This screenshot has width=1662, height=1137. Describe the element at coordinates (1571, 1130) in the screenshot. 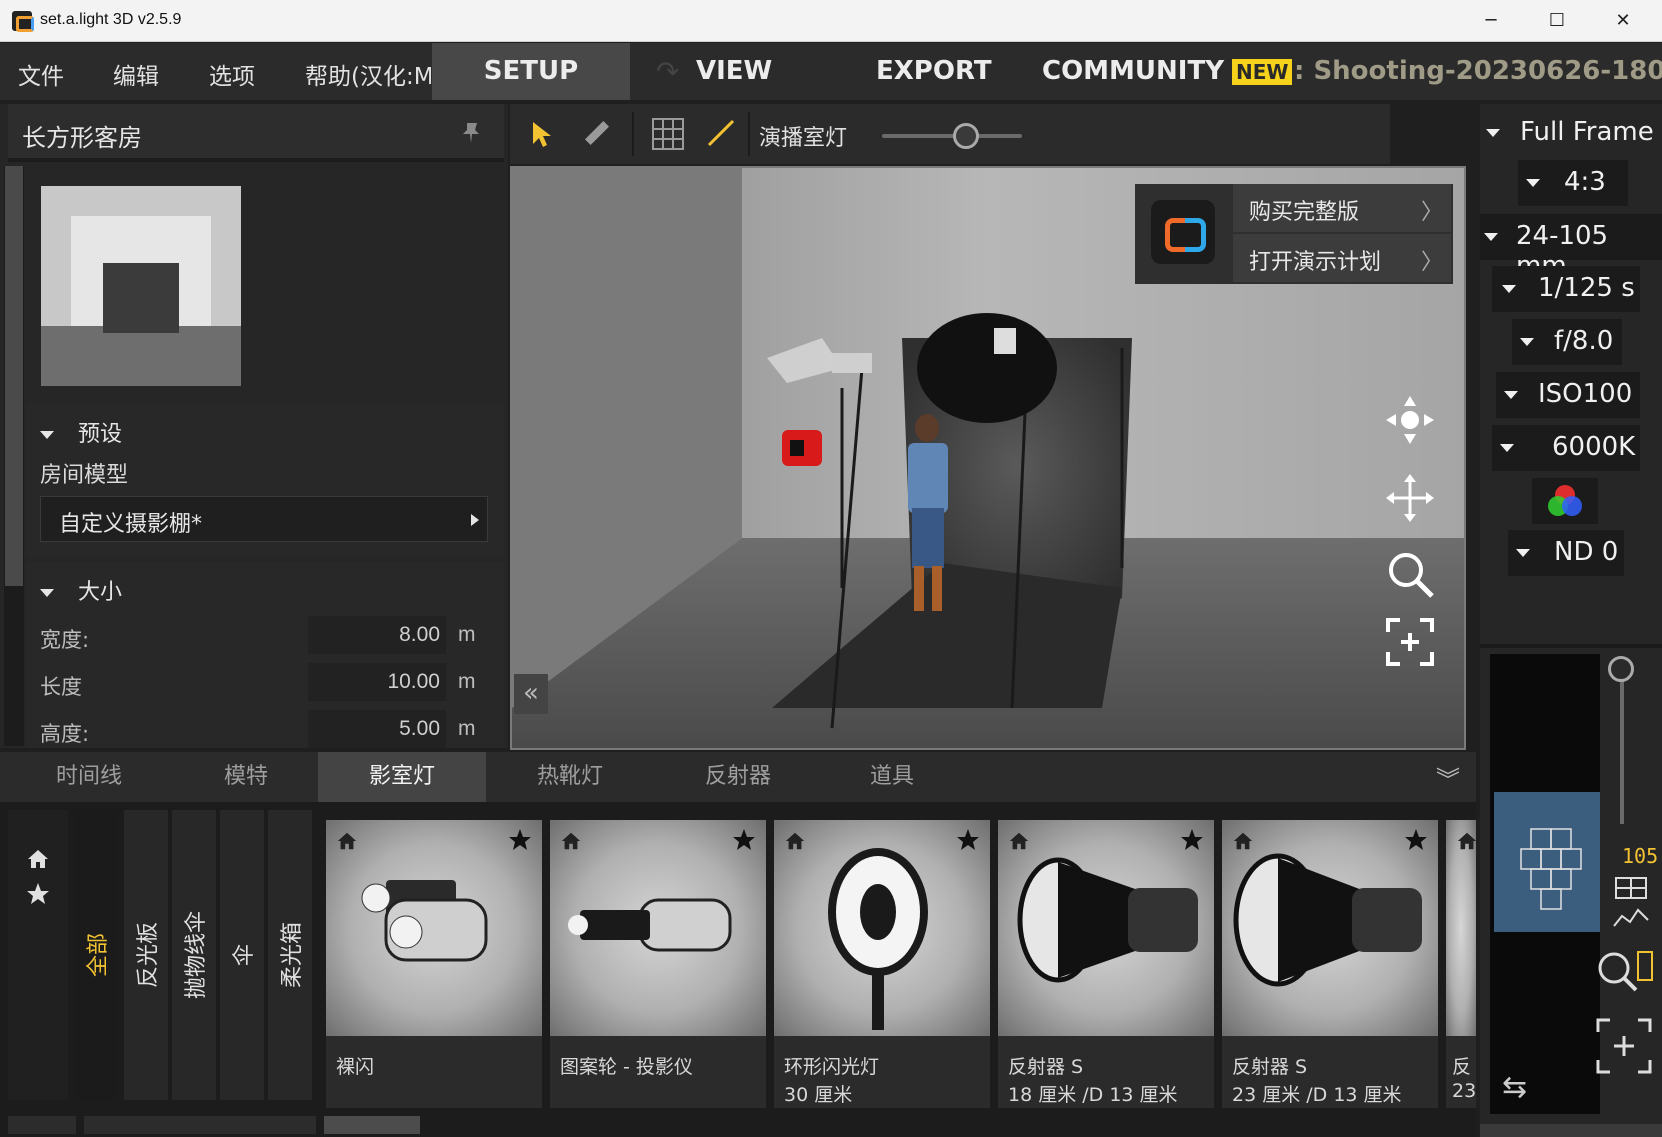

I see `right-panel-scrollbar` at that location.